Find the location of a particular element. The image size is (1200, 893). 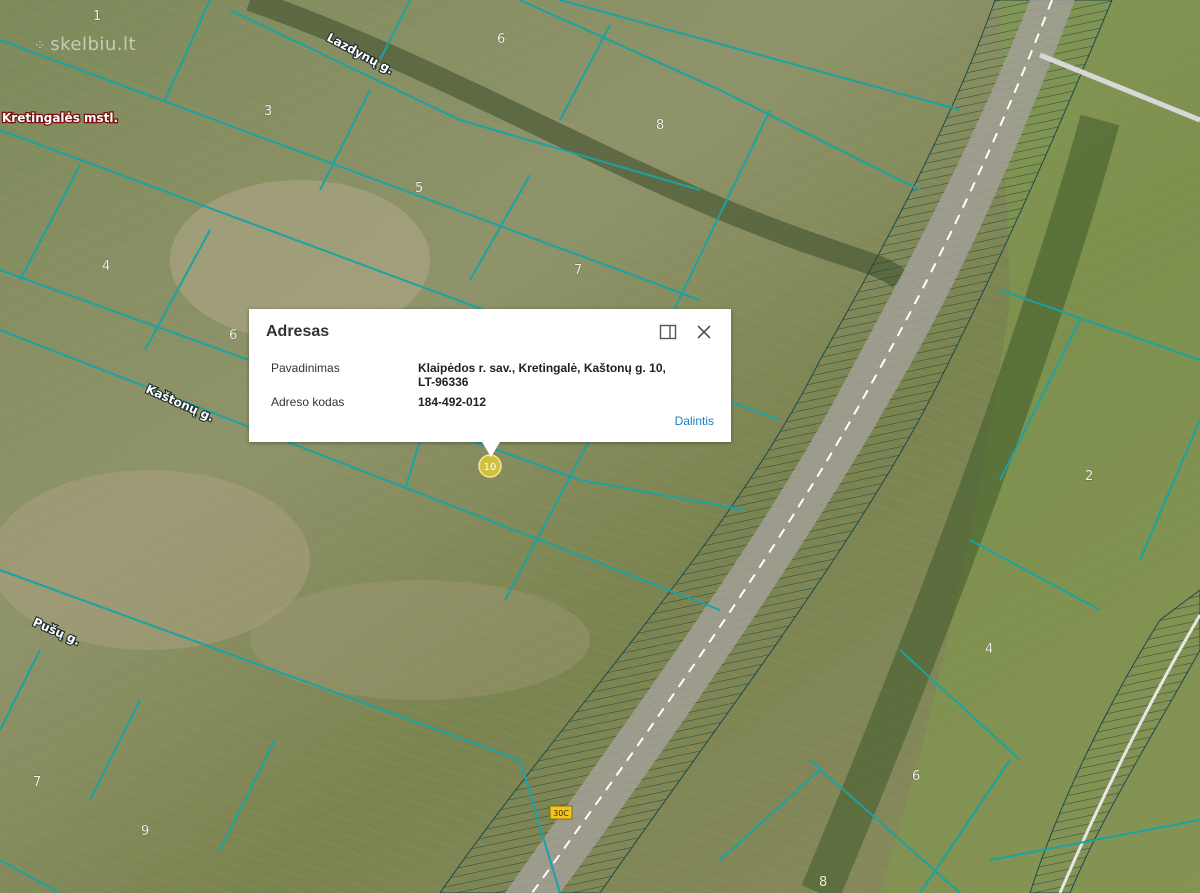

road-shield-label: 30C is located at coordinates (561, 813).